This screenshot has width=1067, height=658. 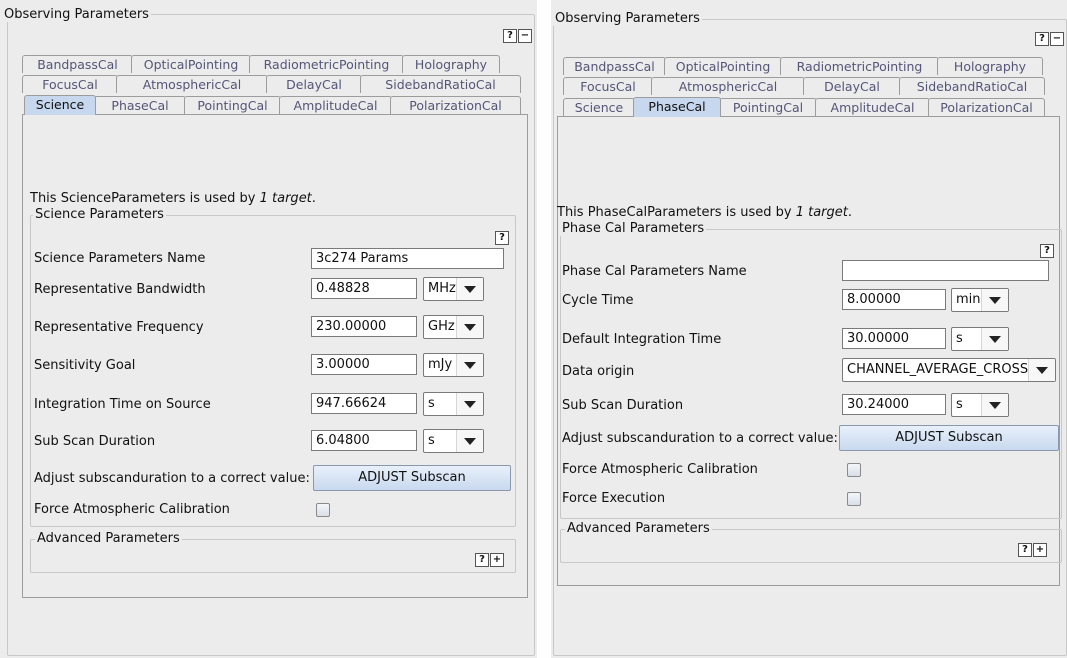 I want to click on section-title: Phase Cal Parameters, so click(x=633, y=228).